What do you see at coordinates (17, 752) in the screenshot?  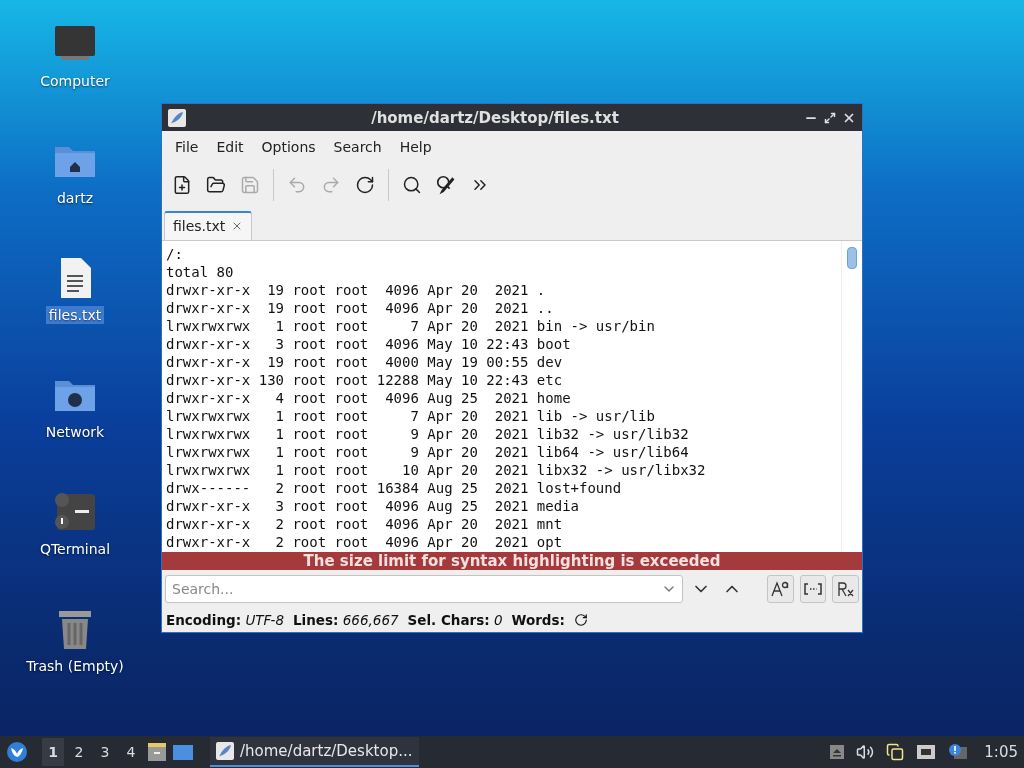 I see `start-menu-icon` at bounding box center [17, 752].